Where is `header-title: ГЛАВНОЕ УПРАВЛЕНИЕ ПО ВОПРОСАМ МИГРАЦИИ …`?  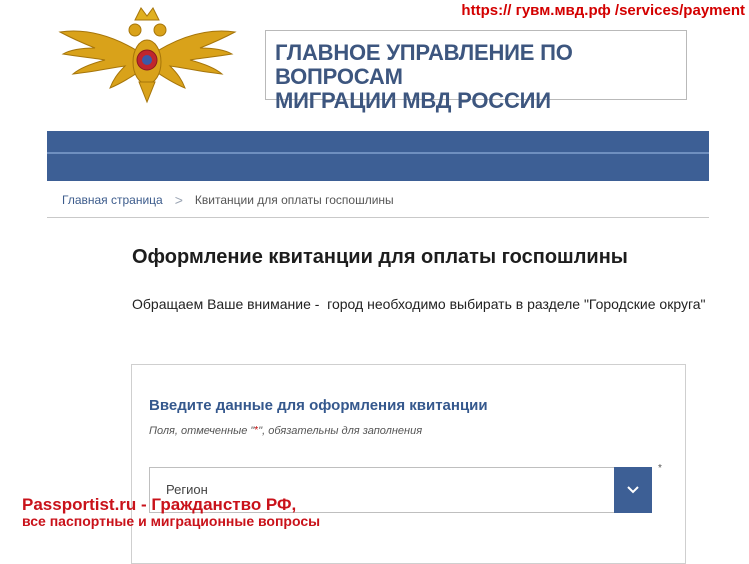
header-title: ГЛАВНОЕ УПРАВЛЕНИЕ ПО ВОПРОСАМ МИГРАЦИИ … is located at coordinates (480, 77).